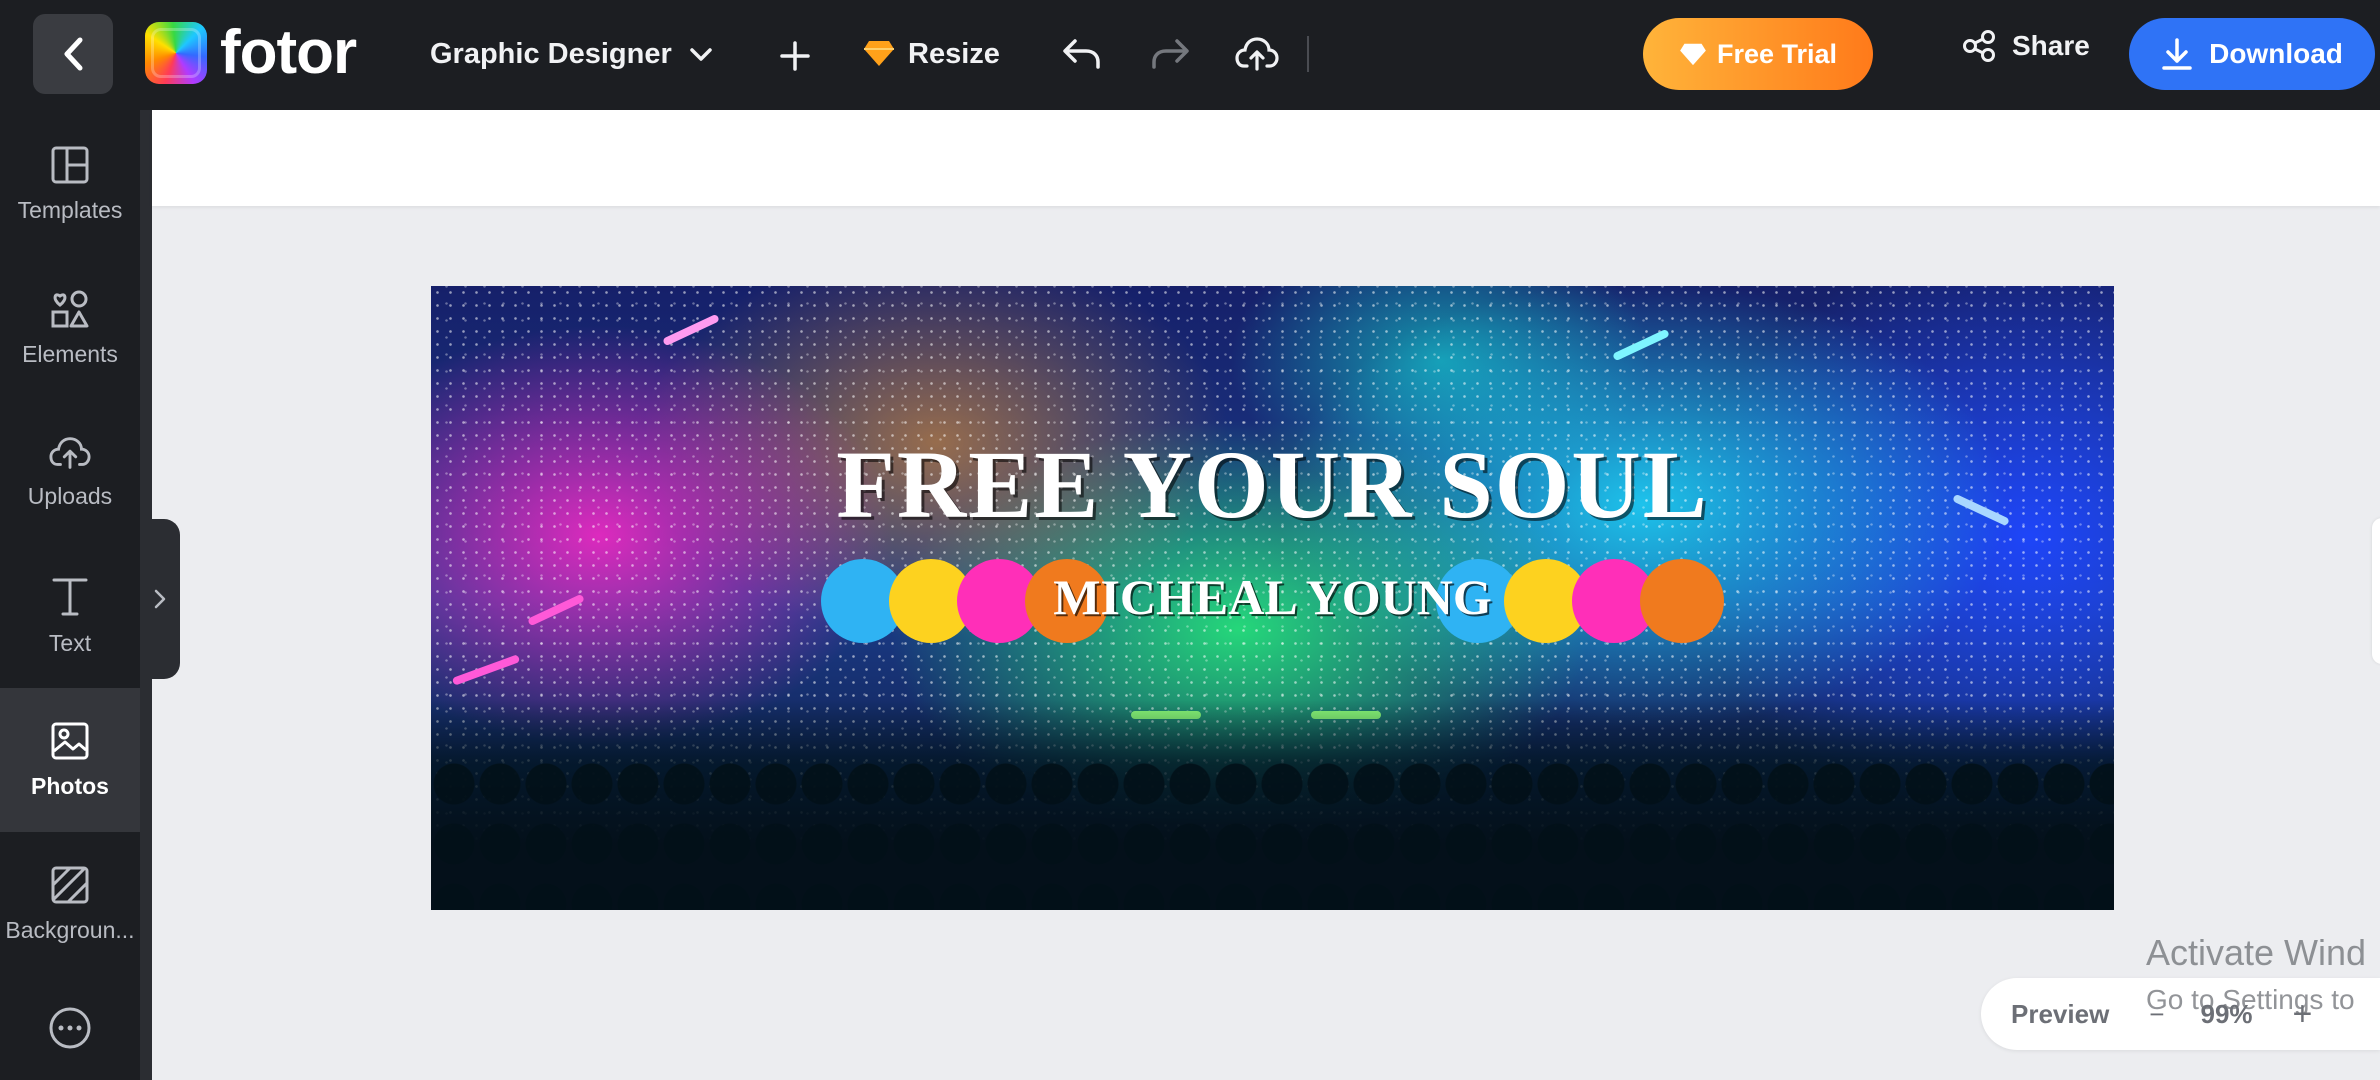  I want to click on sidebar-item-uploads: Uploads, so click(70, 472).